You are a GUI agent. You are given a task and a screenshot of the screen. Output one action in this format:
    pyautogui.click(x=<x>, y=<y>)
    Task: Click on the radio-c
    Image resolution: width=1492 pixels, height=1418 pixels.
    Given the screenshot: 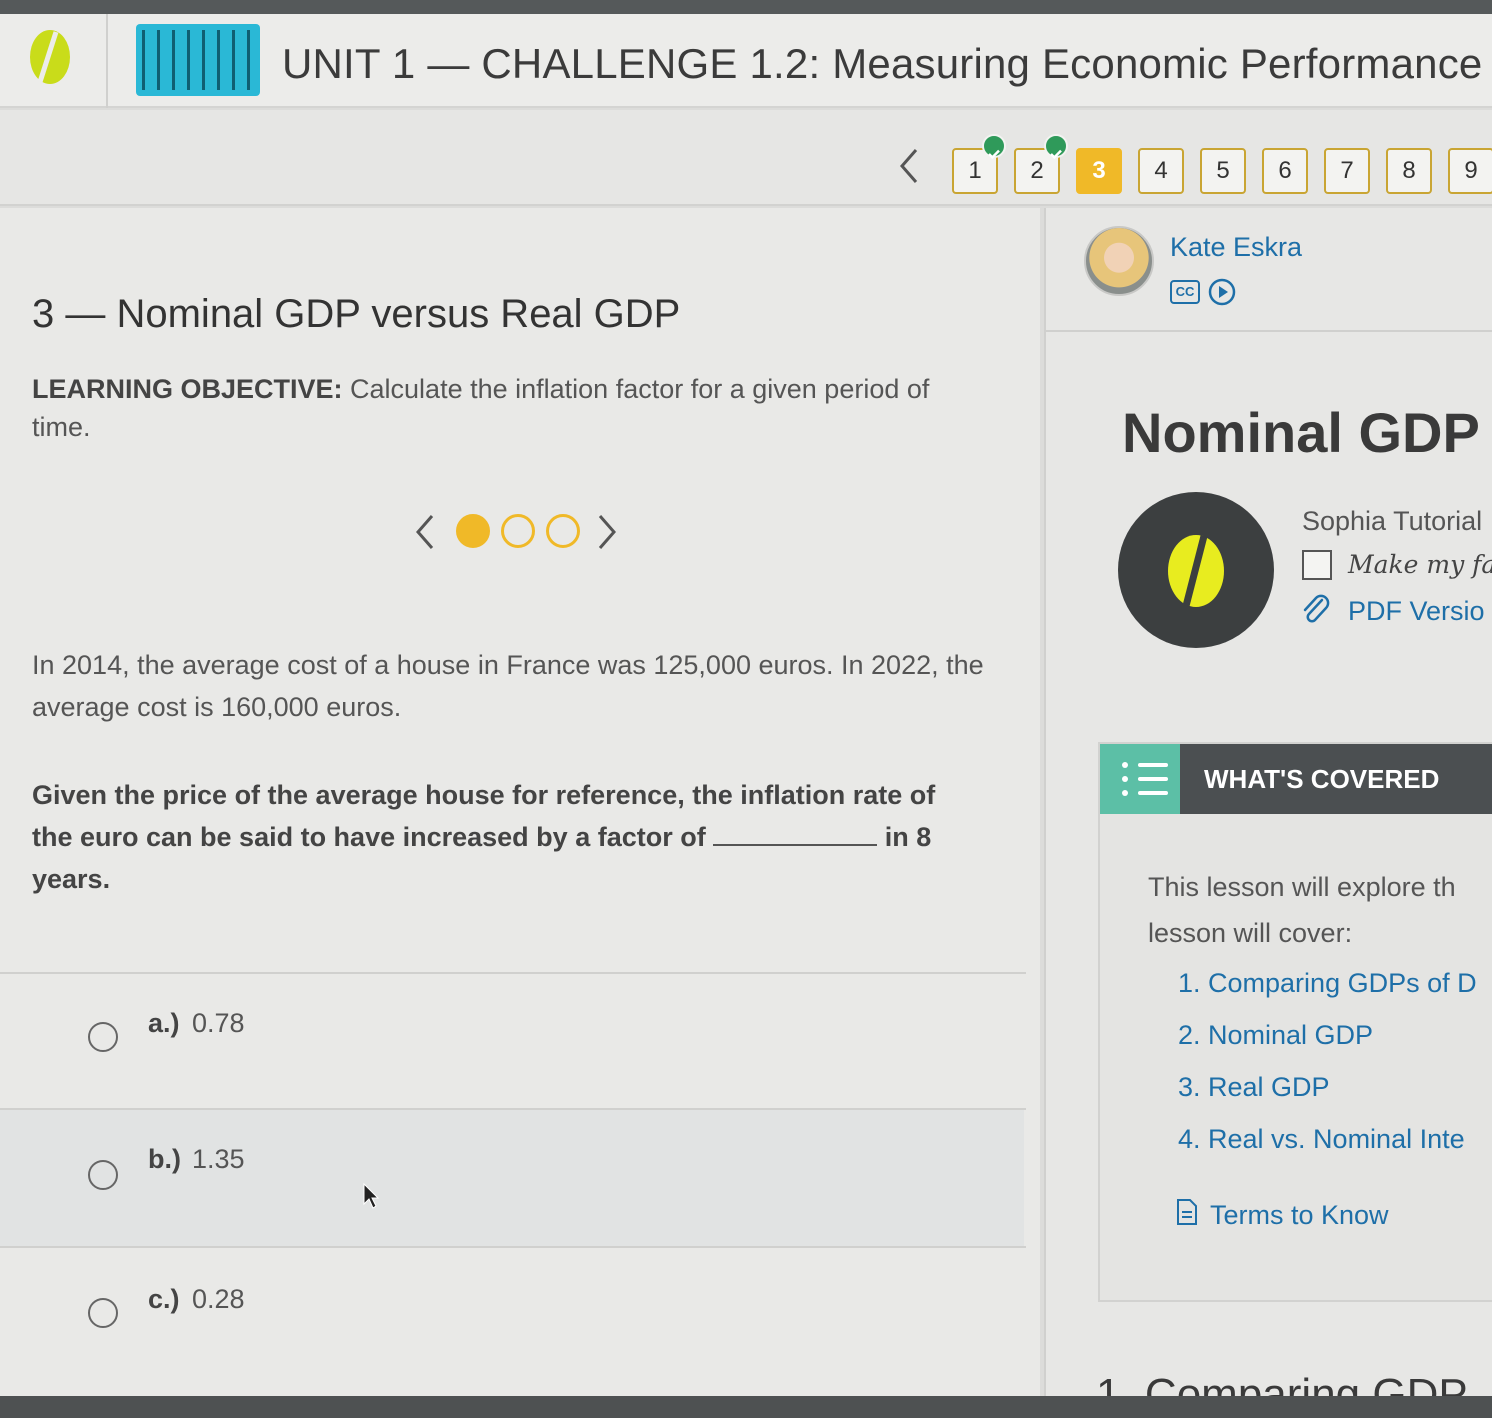 What is the action you would take?
    pyautogui.click(x=103, y=1313)
    